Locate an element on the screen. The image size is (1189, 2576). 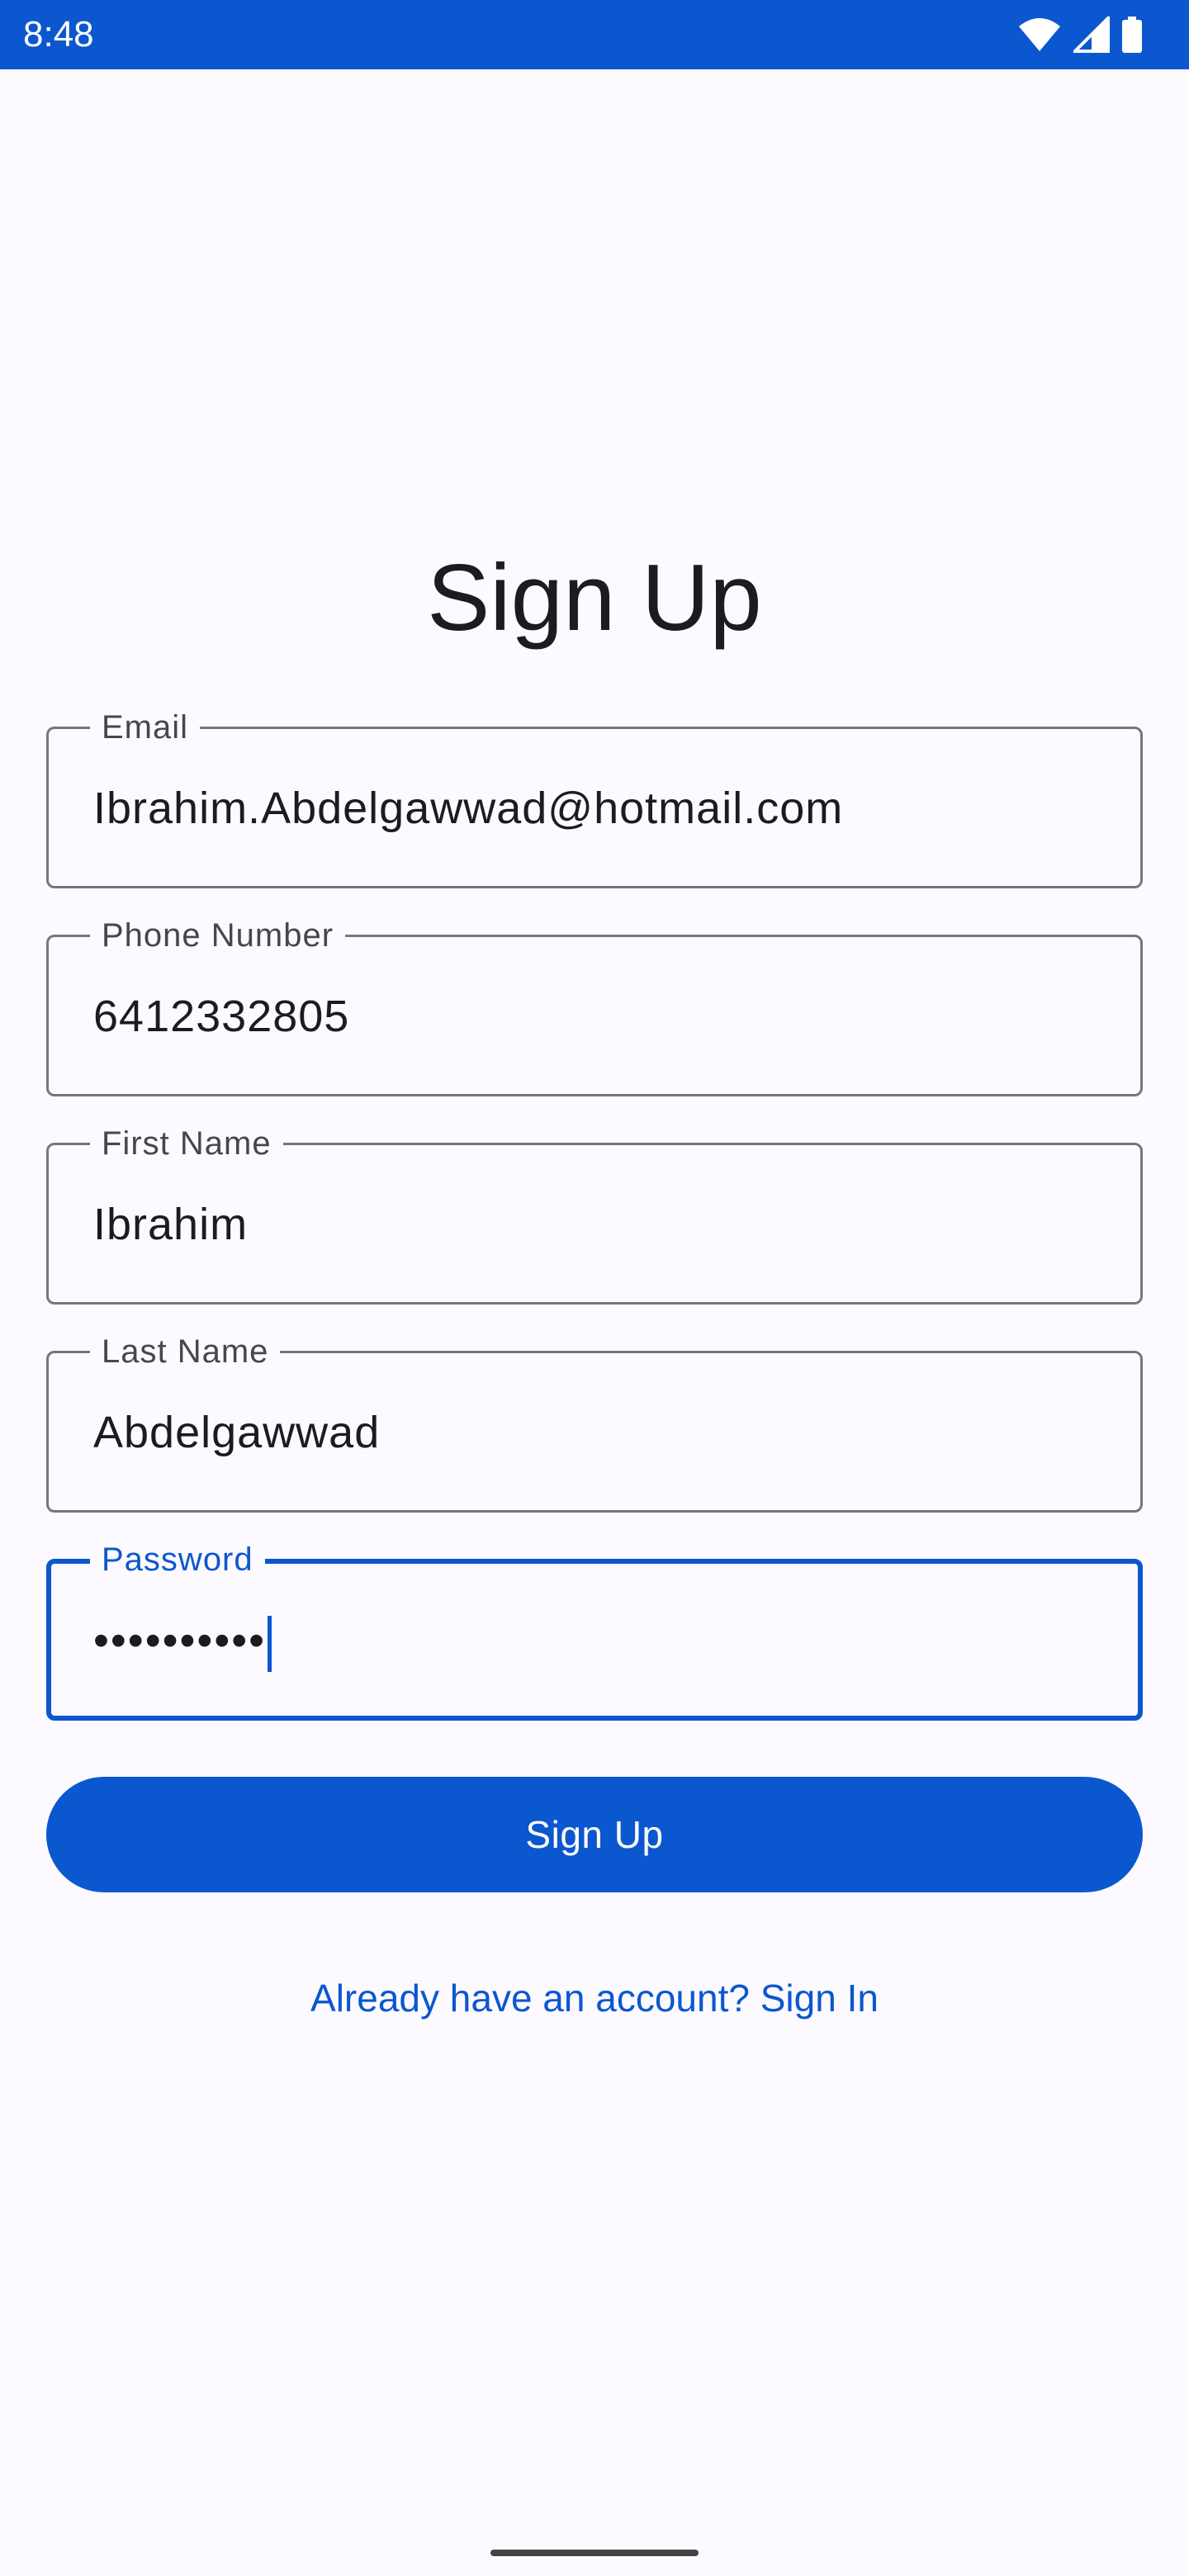
text-cursor is located at coordinates (270, 1643).